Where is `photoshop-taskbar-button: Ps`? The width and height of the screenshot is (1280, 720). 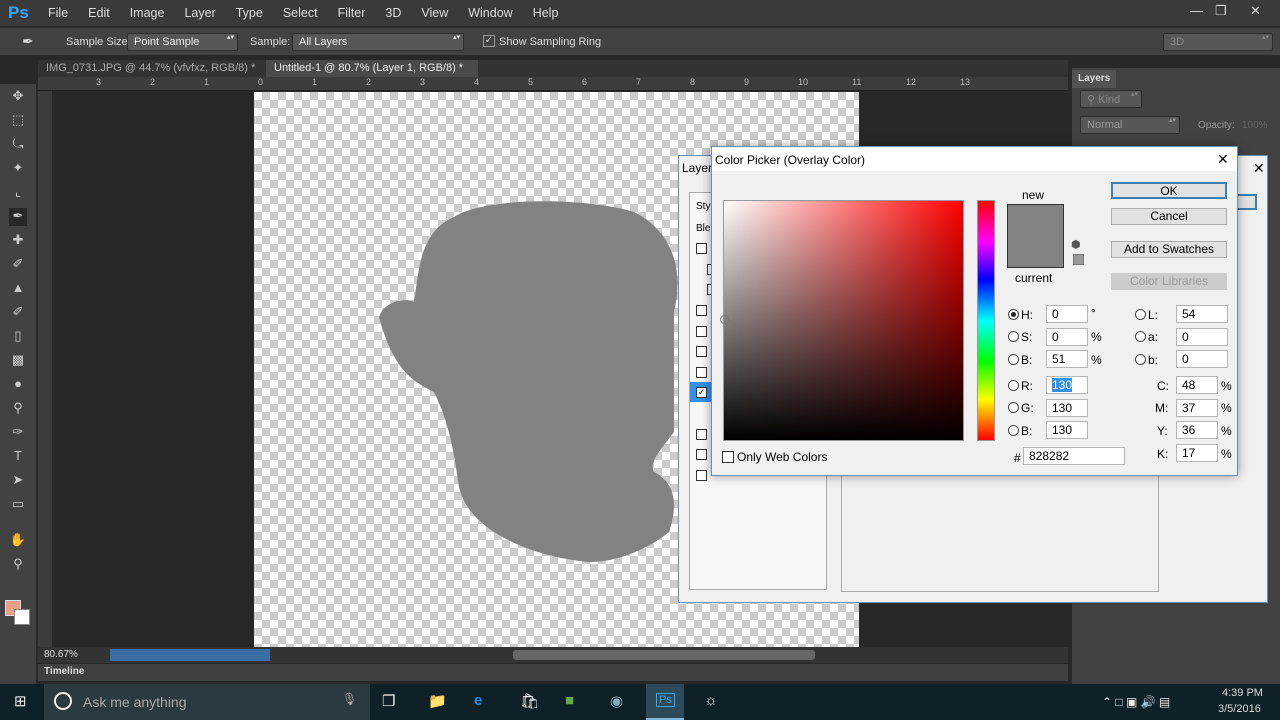 photoshop-taskbar-button: Ps is located at coordinates (665, 702).